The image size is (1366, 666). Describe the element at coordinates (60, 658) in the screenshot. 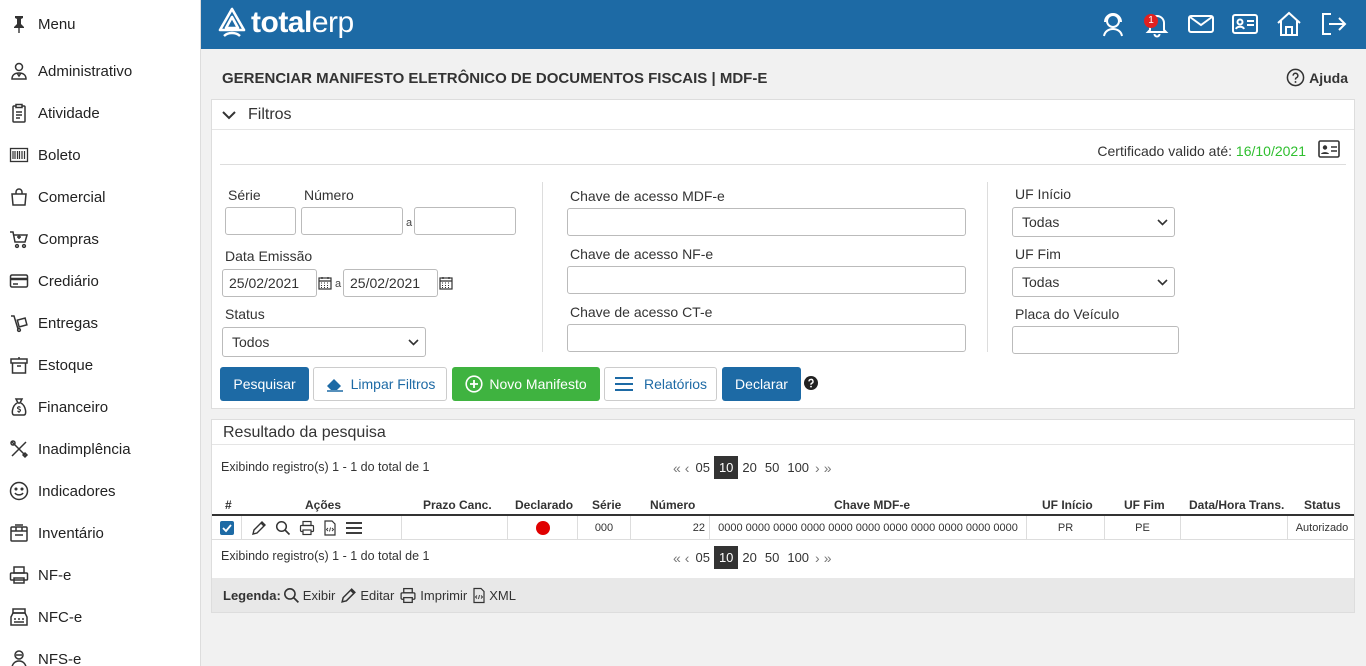

I see `sidebar-item-label: NFS-e` at that location.